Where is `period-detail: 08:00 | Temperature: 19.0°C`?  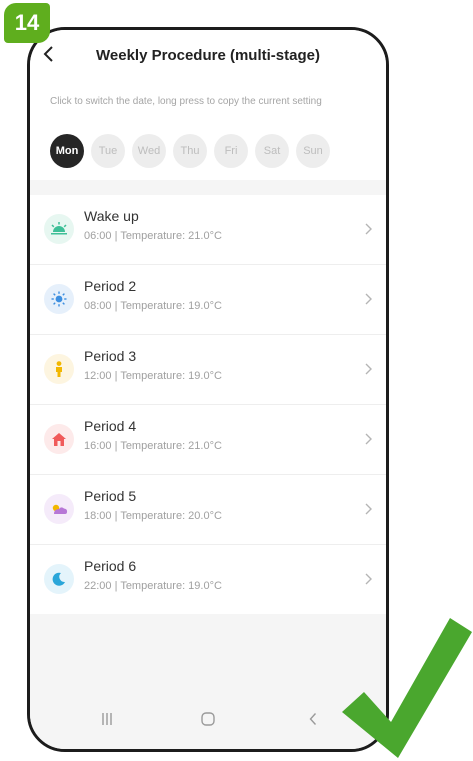
period-detail: 08:00 | Temperature: 19.0°C is located at coordinates (153, 306).